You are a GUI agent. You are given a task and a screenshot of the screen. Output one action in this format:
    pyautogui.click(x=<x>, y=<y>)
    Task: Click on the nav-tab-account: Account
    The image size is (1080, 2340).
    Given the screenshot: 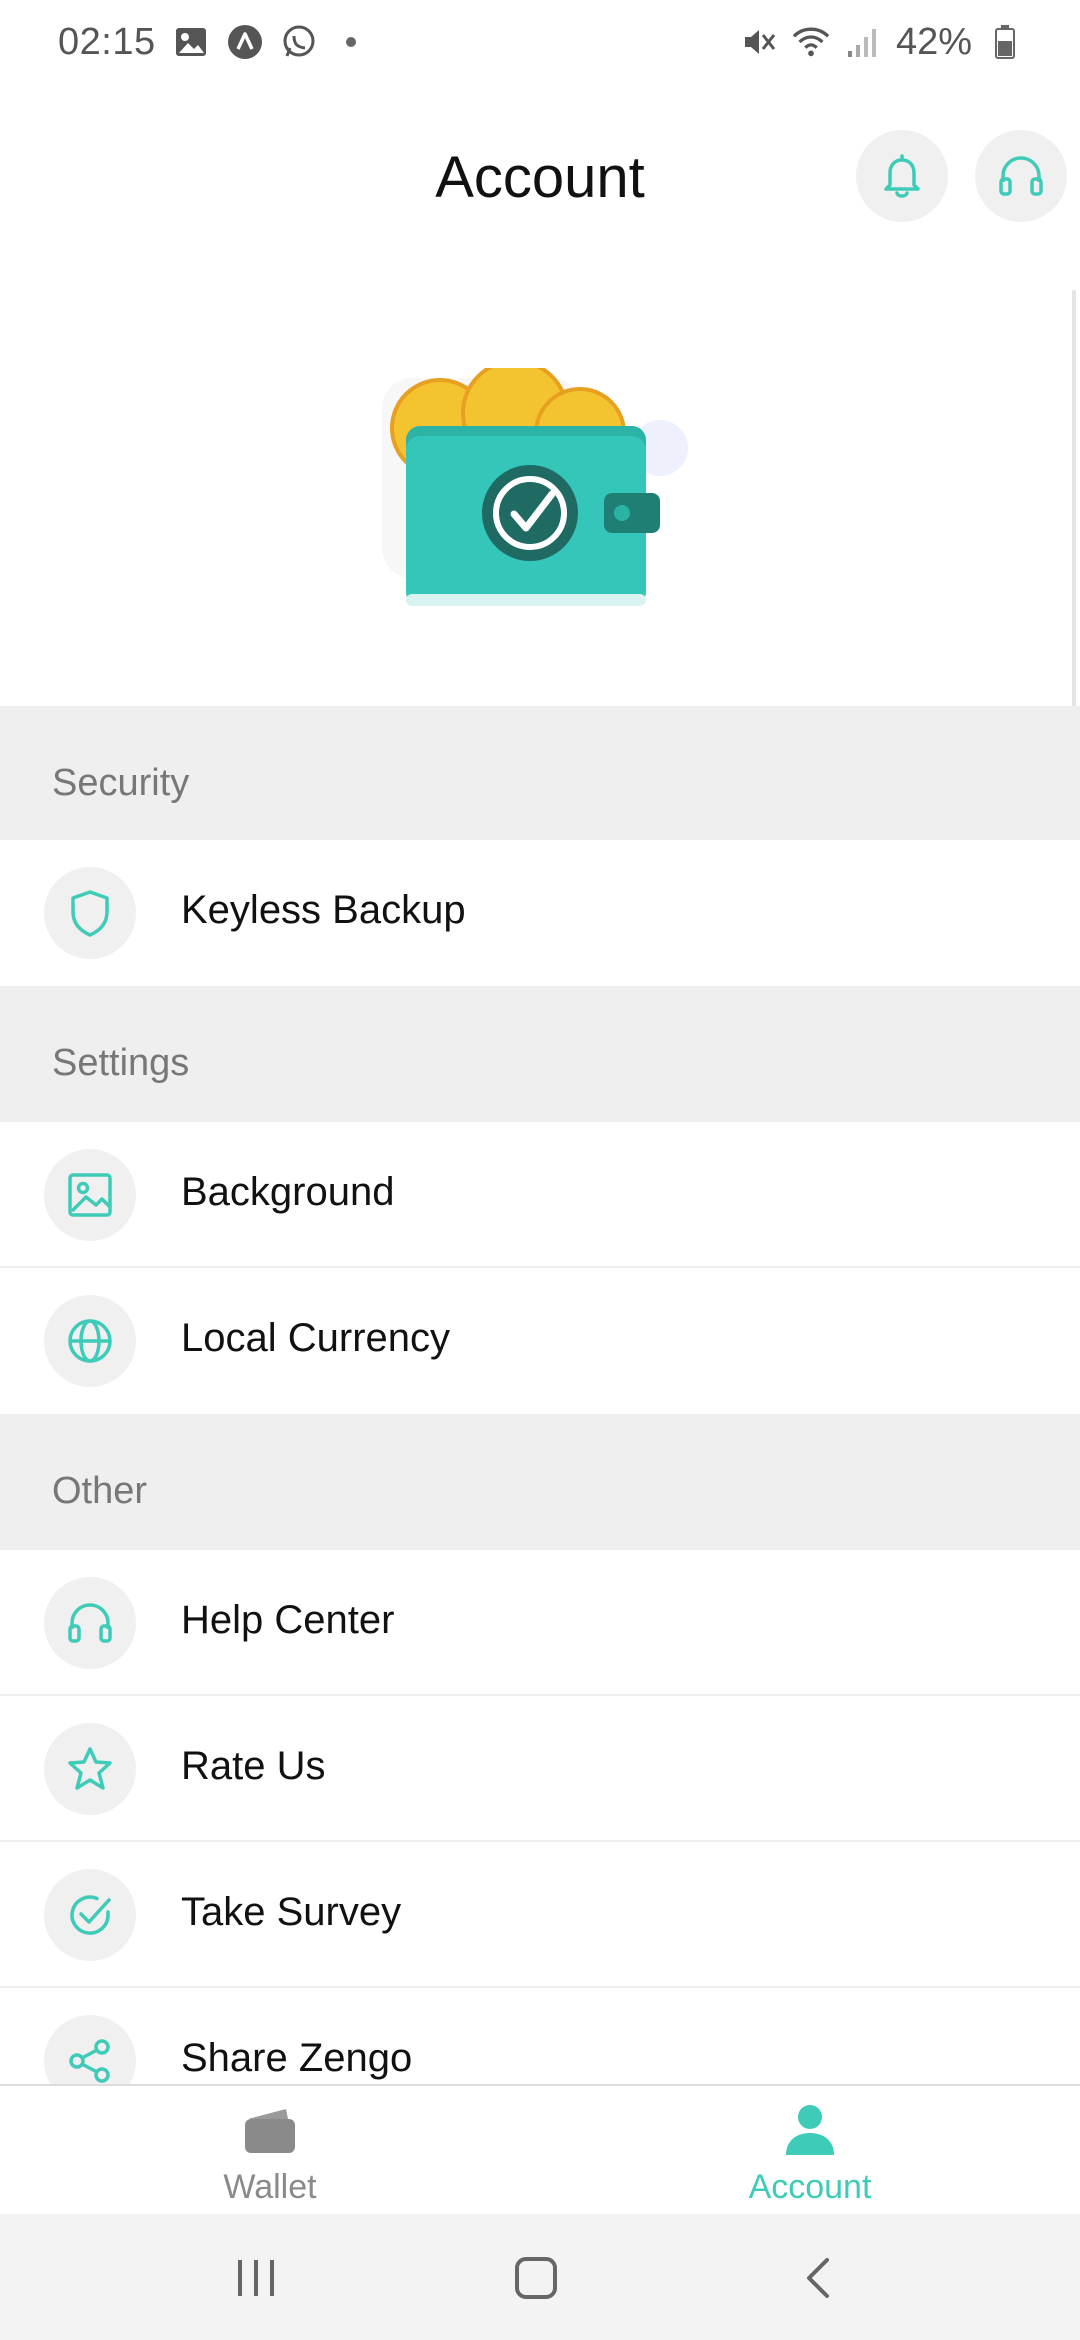 What is the action you would take?
    pyautogui.click(x=810, y=2151)
    